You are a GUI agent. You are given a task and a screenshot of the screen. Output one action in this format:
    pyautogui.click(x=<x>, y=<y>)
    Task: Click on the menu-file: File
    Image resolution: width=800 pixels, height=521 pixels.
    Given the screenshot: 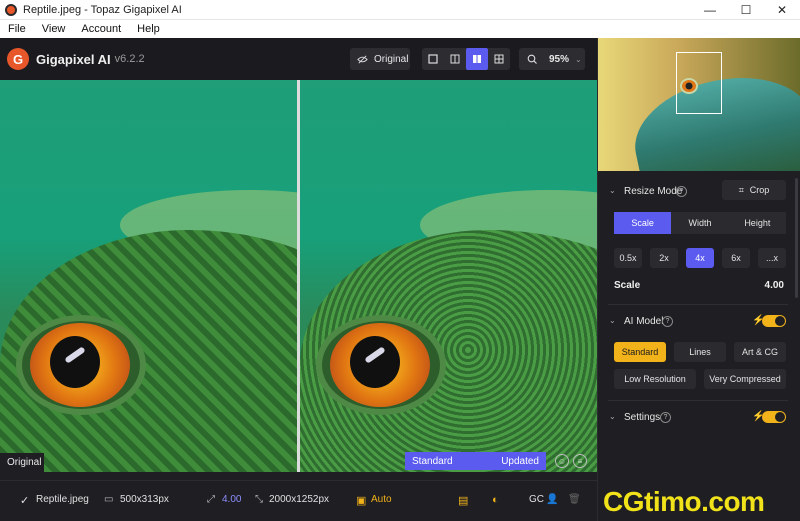 What is the action you would take?
    pyautogui.click(x=17, y=29)
    